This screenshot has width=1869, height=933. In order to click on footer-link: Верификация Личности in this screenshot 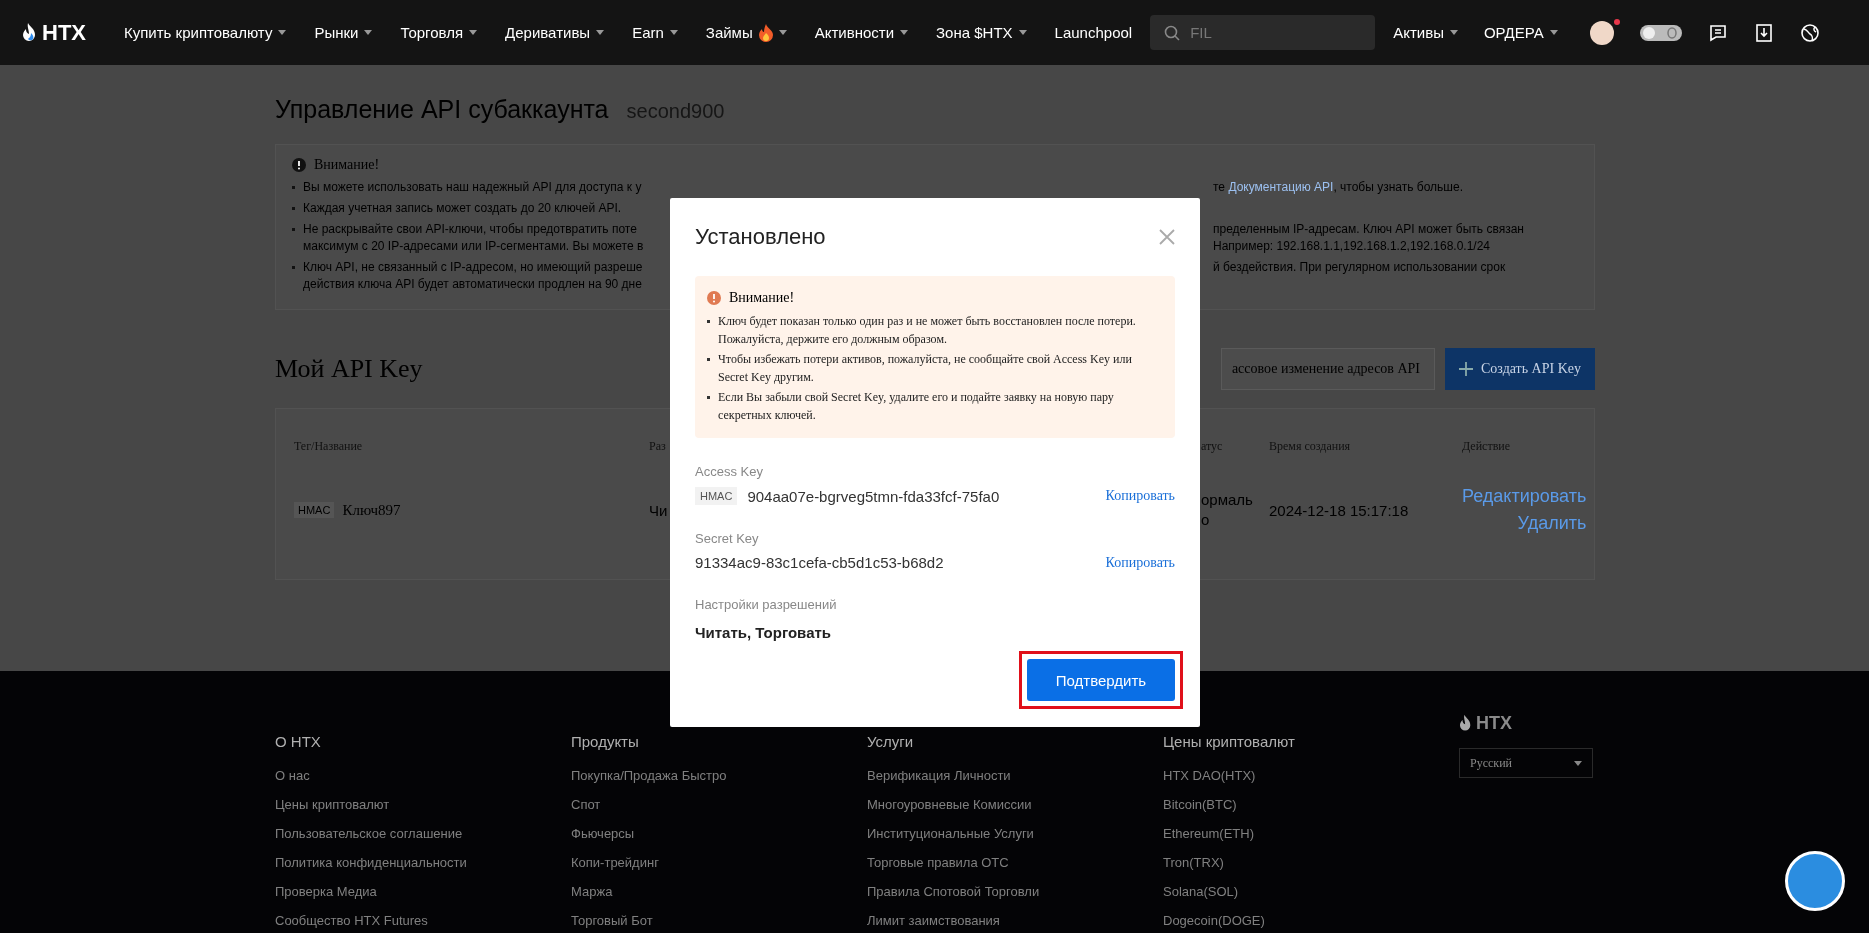, I will do `click(939, 775)`.